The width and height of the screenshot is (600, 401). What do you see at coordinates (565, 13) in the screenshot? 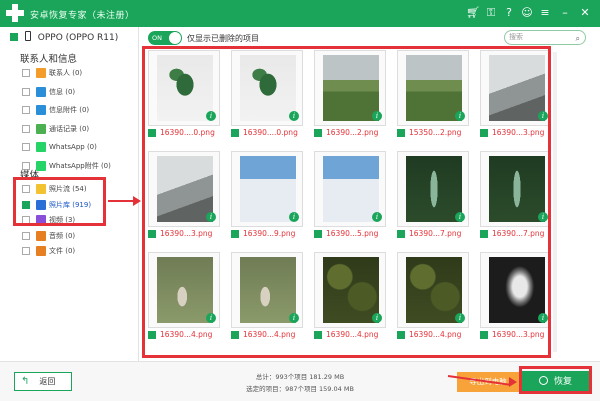
I see `minimize-icon: –` at bounding box center [565, 13].